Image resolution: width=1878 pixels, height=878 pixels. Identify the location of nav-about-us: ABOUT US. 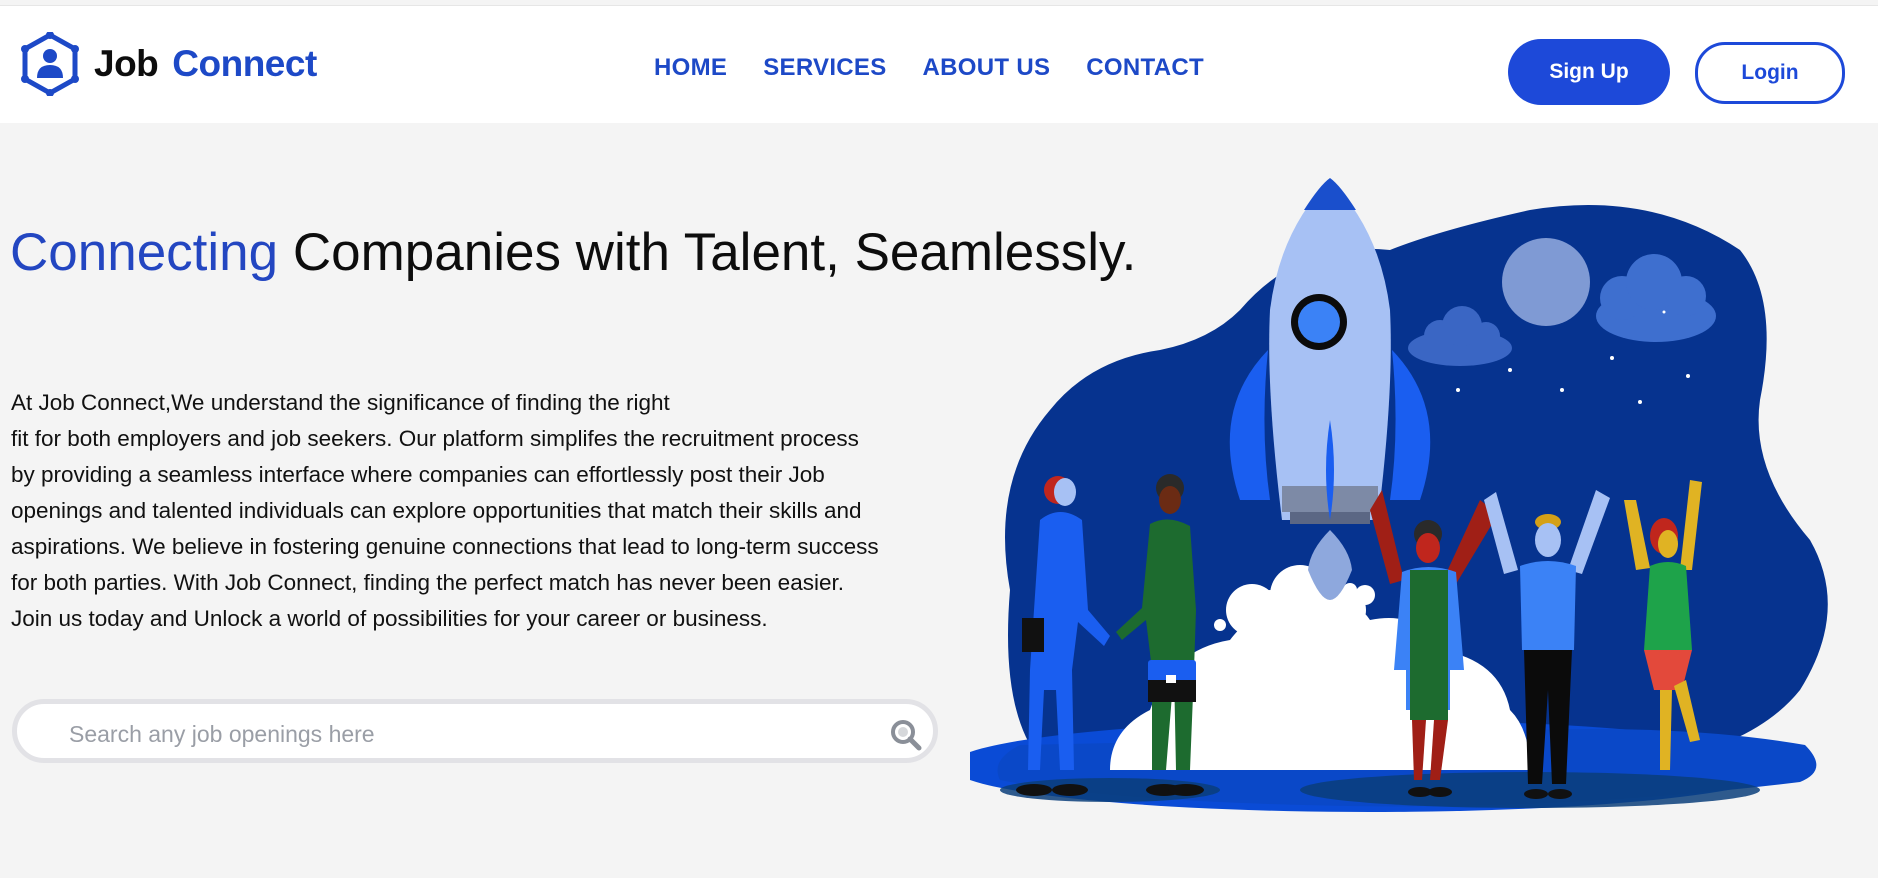
(987, 68).